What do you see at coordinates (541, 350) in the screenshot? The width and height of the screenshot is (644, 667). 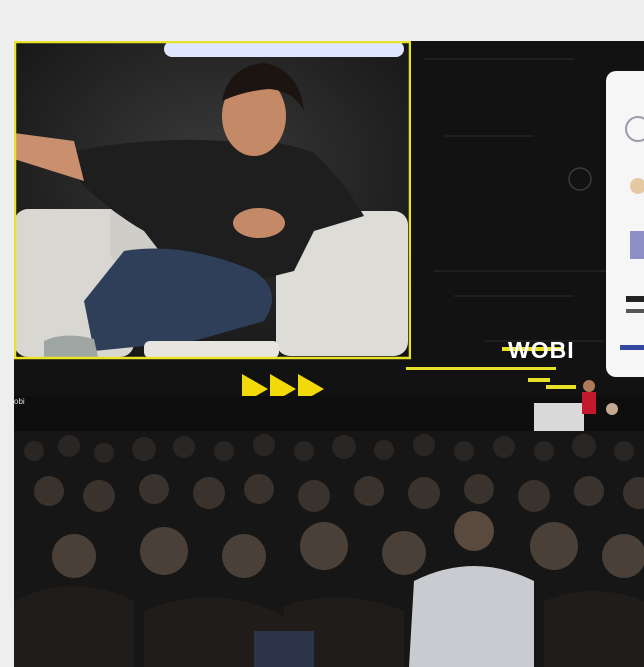 I see `wobi-logo: WOBI` at bounding box center [541, 350].